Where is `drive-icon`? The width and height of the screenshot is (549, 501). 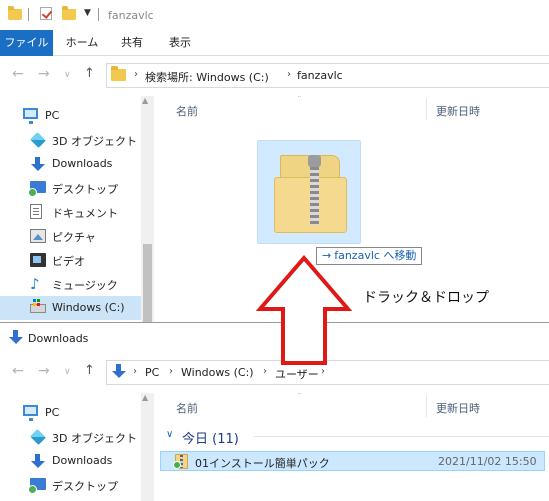
drive-icon is located at coordinates (38, 306).